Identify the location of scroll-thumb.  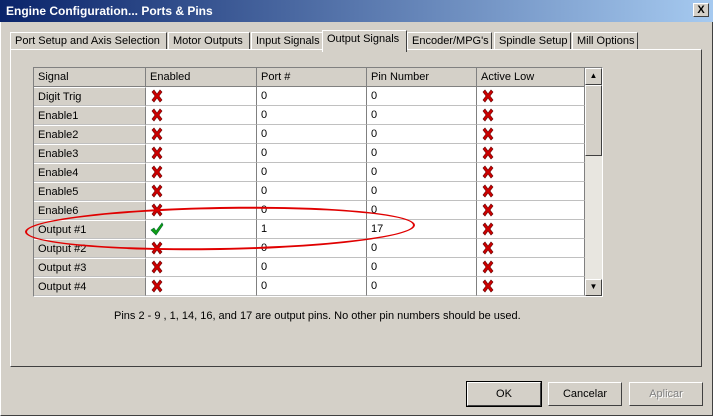
(593, 120).